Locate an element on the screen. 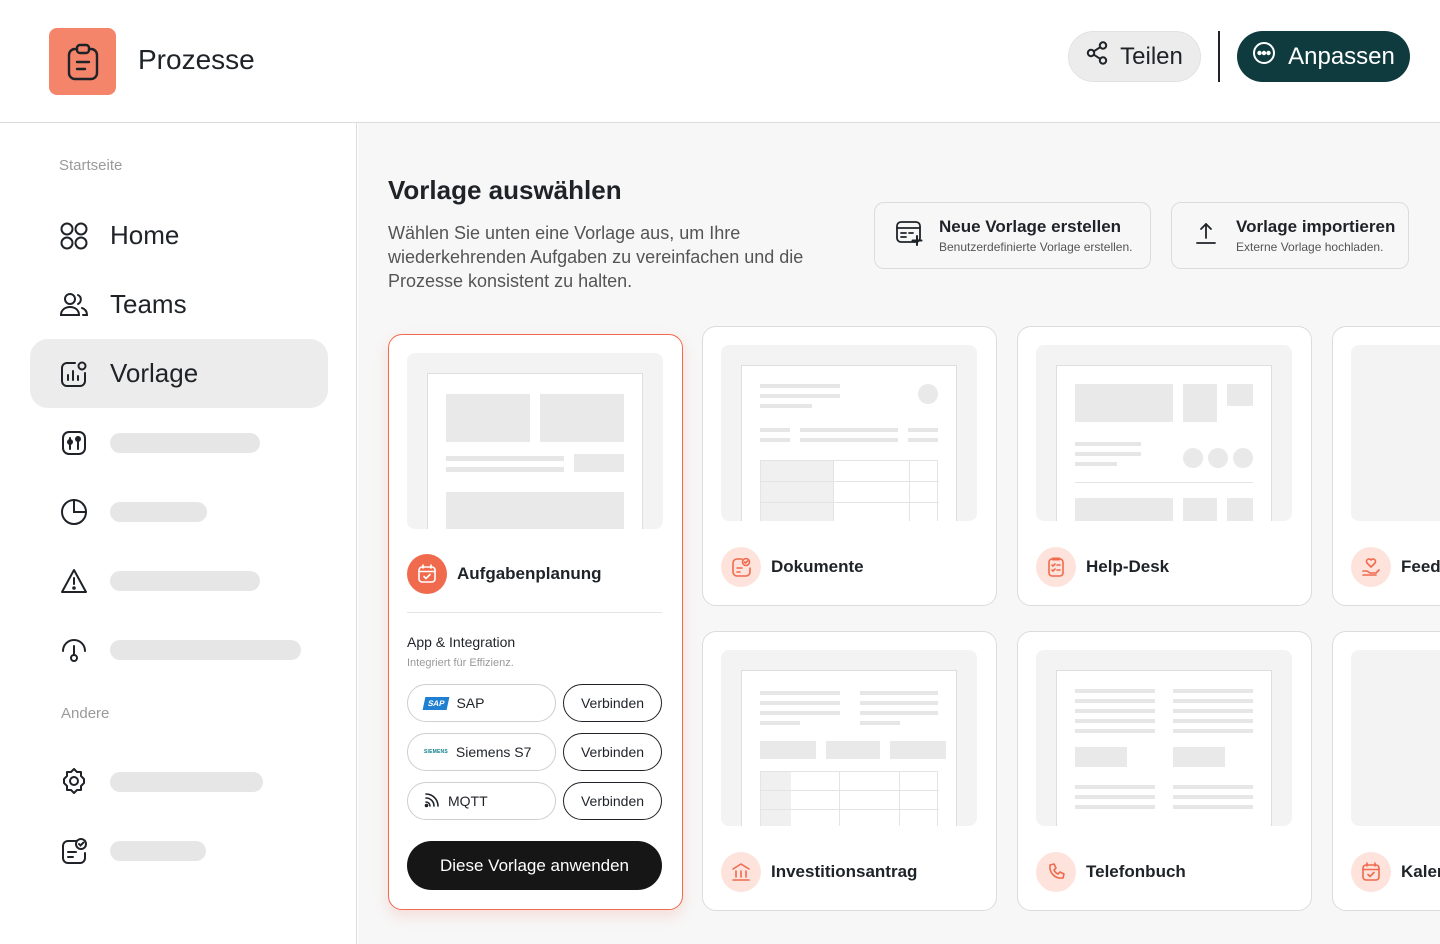  template-card-feedback: Feedl is located at coordinates (1386, 466).